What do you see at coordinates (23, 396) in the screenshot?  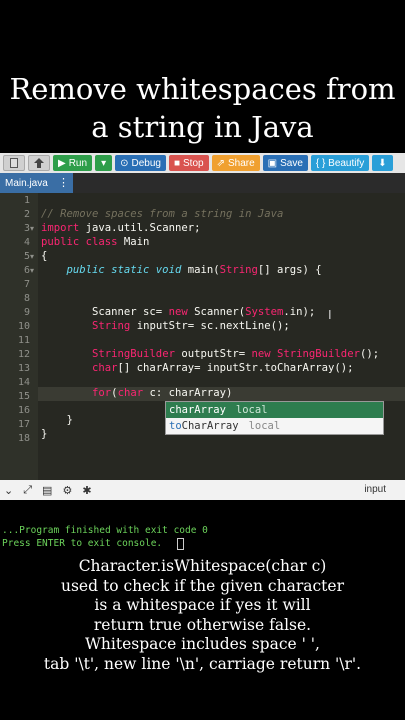 I see `line-number: 15` at bounding box center [23, 396].